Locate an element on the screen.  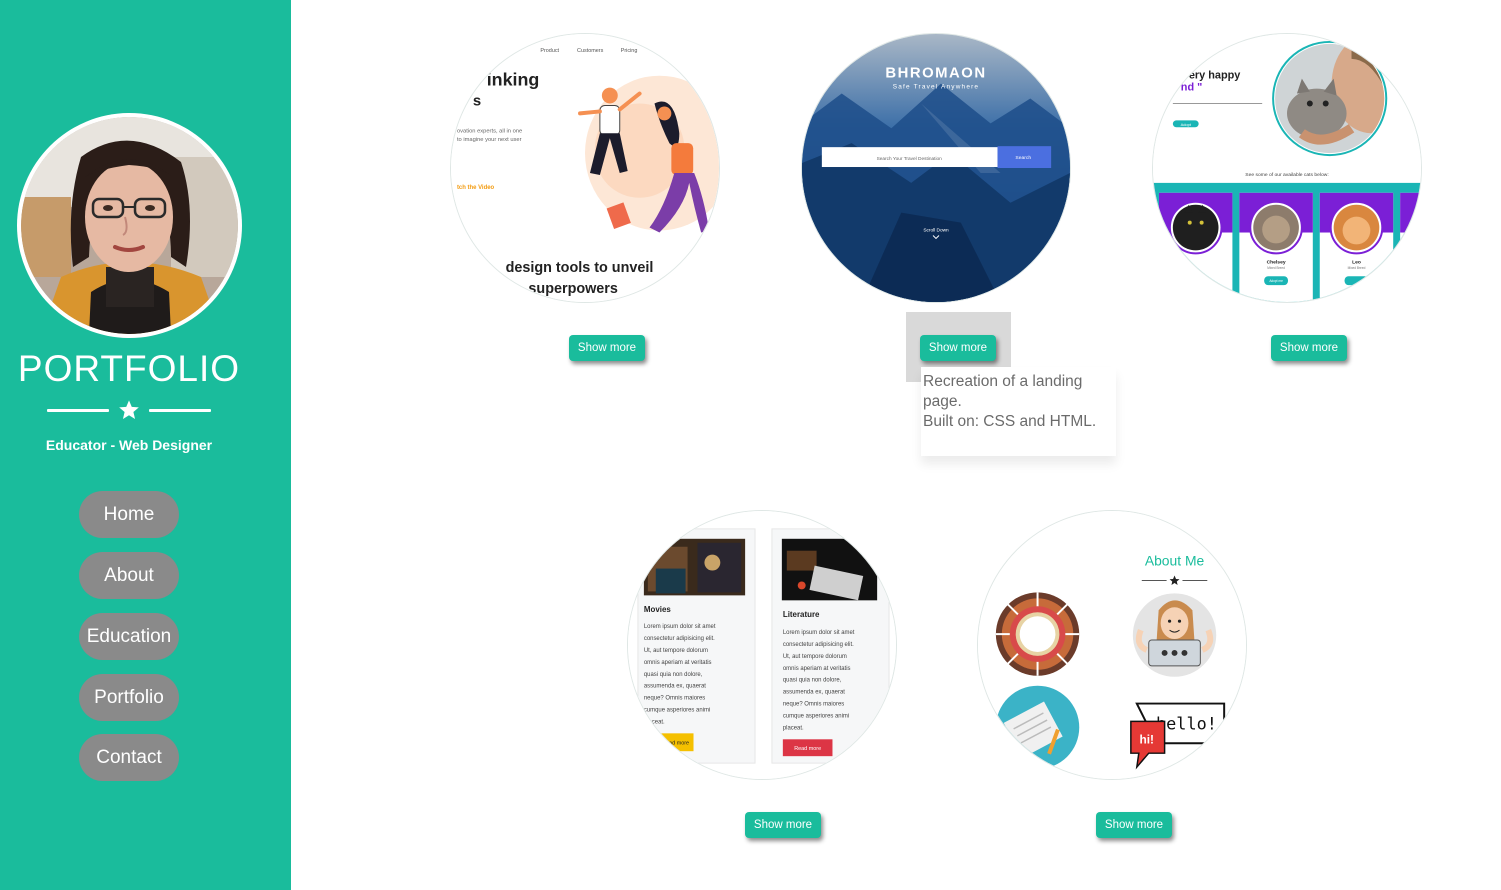
show-more-button-4: Show more is located at coordinates (783, 825).